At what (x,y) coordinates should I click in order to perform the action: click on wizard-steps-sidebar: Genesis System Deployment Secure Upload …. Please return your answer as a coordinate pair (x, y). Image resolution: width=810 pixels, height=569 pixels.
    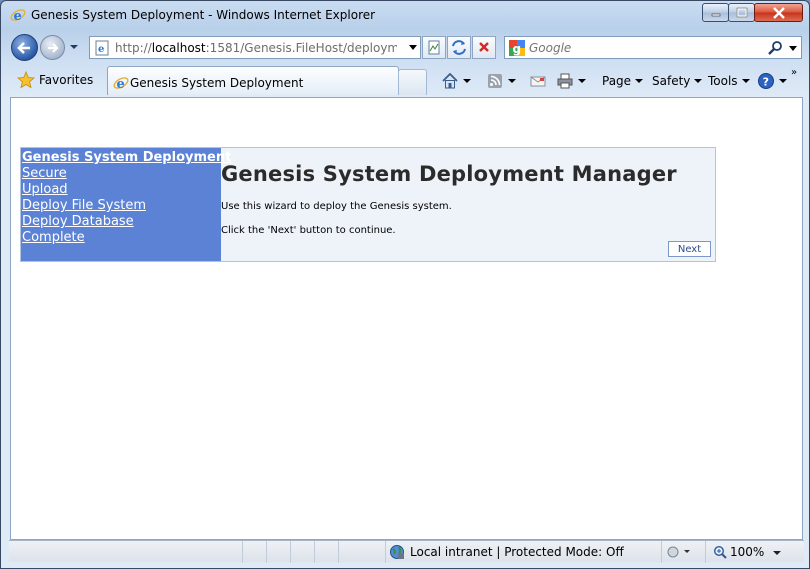
    Looking at the image, I should click on (126, 204).